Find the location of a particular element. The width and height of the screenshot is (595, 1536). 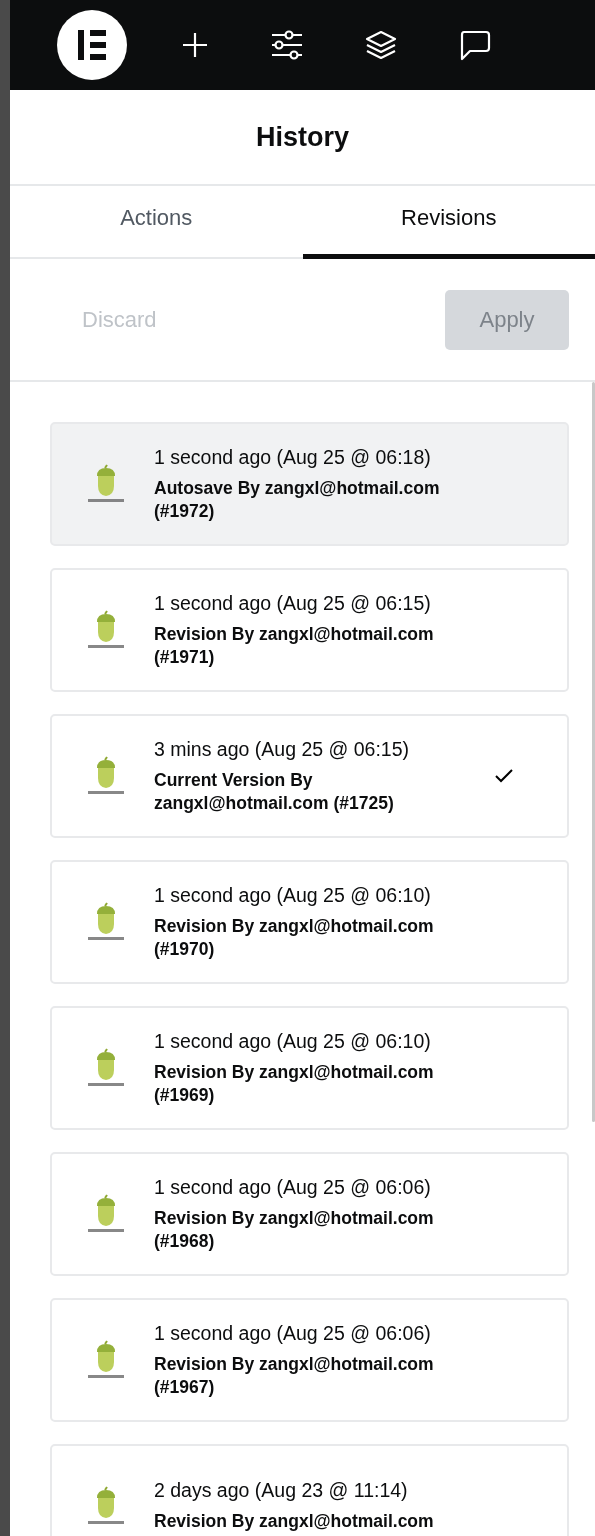

revision-author: Revision By zangxl@hotmail.com (#1971) is located at coordinates (294, 645).